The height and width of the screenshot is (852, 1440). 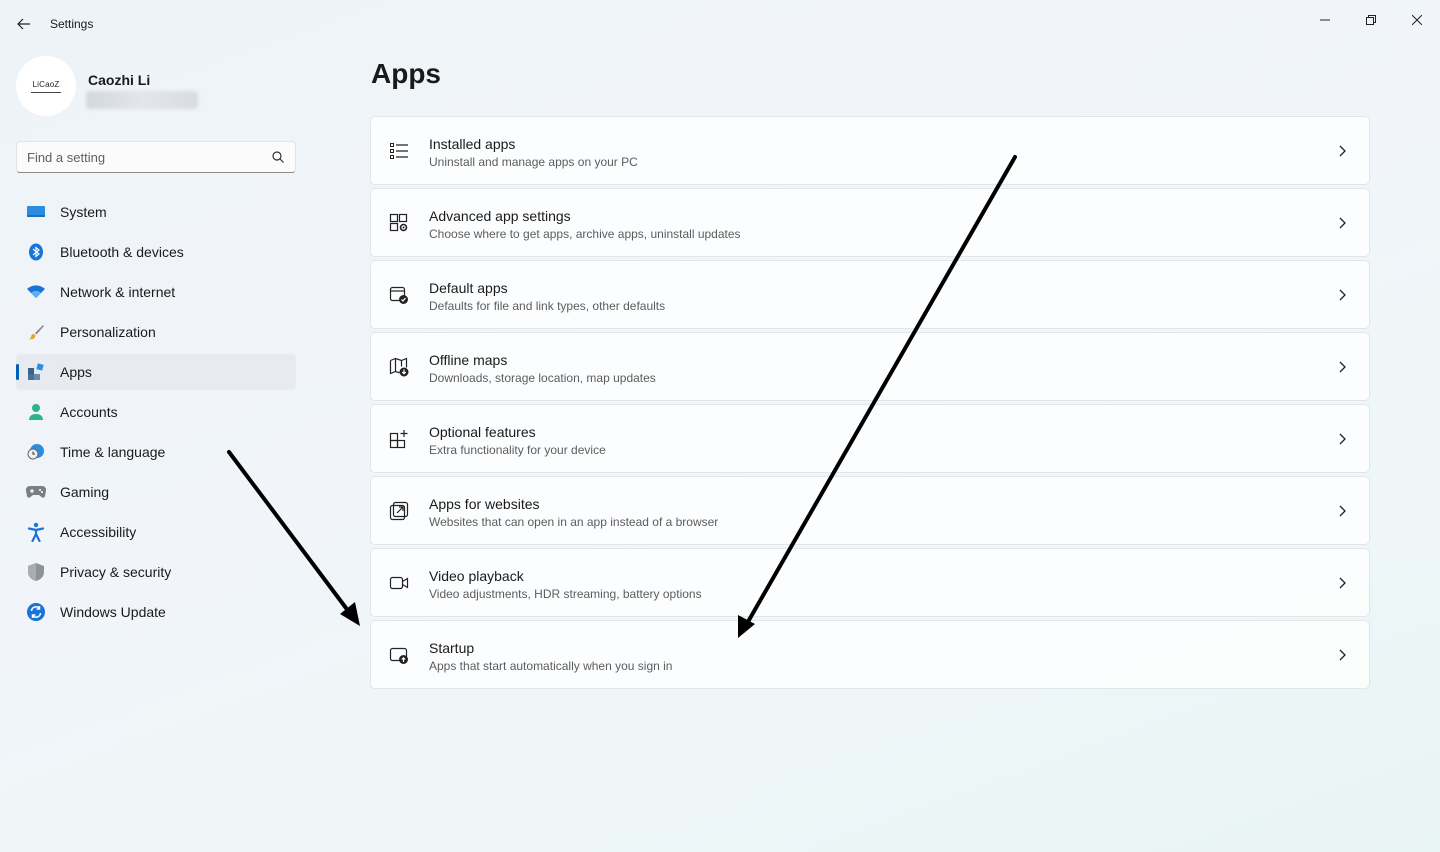 I want to click on sidebar-item-time-language: Time & language, so click(x=156, y=452).